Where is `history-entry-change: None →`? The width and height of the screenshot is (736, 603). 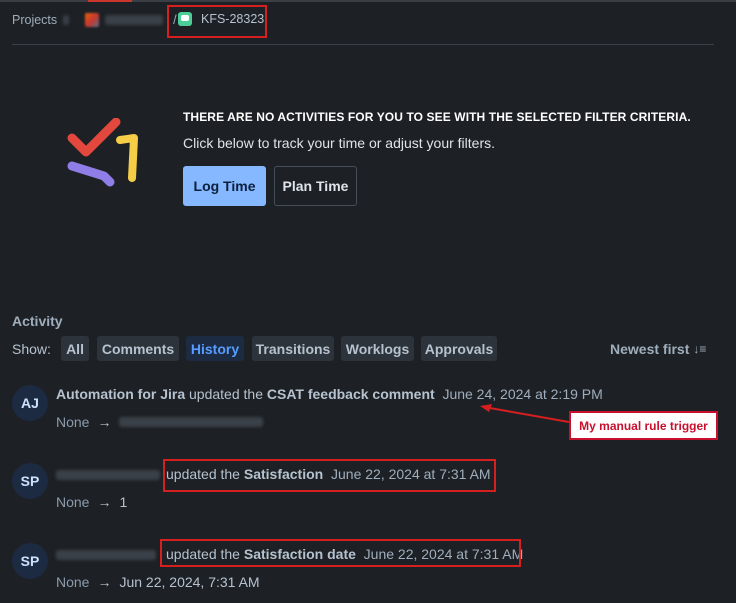 history-entry-change: None → is located at coordinates (160, 422).